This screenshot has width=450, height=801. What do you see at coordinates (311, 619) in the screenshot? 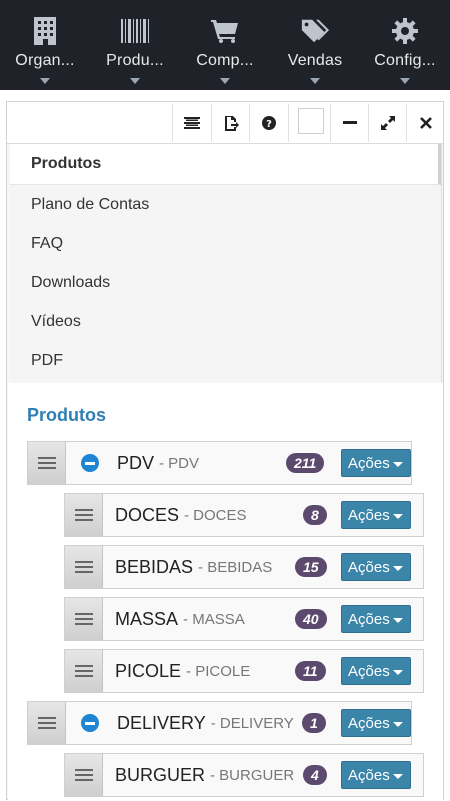
I see `count-badge: 40` at bounding box center [311, 619].